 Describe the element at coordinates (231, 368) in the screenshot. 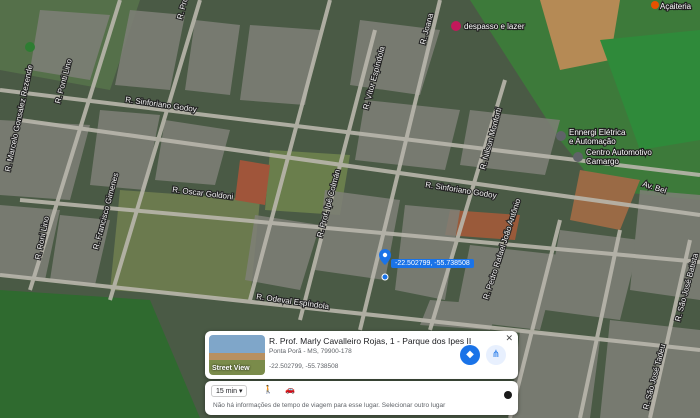

I see `street-view-label: Street View` at that location.